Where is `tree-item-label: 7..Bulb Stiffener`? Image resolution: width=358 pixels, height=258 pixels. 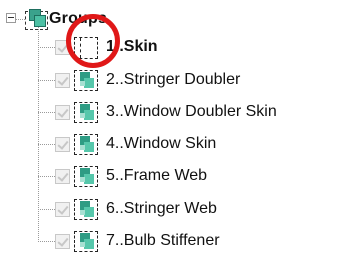
tree-item-label: 7..Bulb Stiffener is located at coordinates (163, 240).